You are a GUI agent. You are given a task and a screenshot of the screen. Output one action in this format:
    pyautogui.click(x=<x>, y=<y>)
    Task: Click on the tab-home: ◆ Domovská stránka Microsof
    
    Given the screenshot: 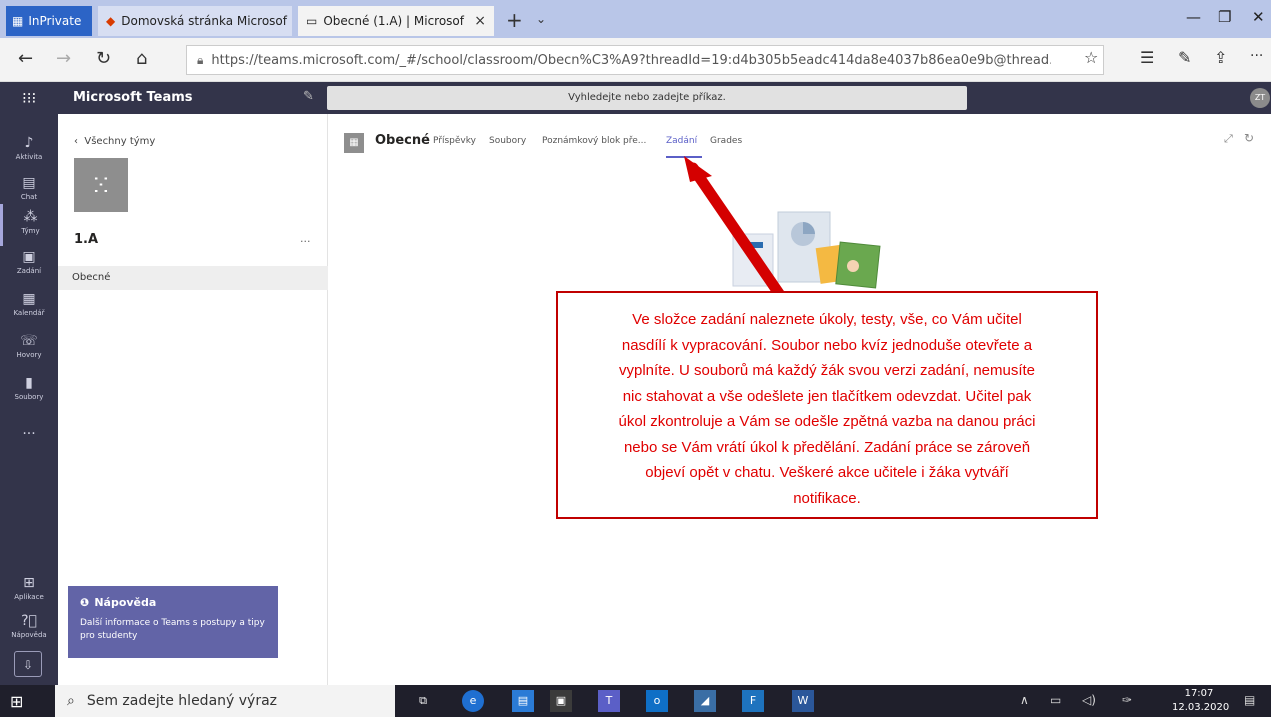 What is the action you would take?
    pyautogui.click(x=195, y=21)
    